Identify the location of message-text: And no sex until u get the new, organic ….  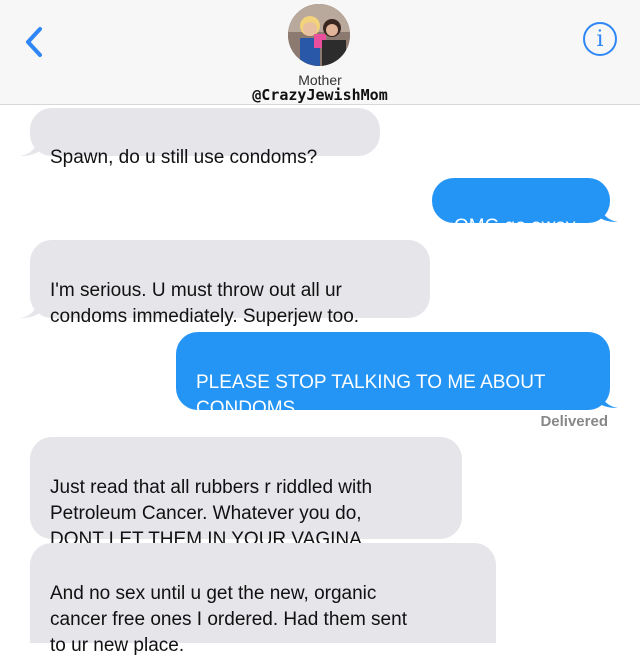
(228, 619).